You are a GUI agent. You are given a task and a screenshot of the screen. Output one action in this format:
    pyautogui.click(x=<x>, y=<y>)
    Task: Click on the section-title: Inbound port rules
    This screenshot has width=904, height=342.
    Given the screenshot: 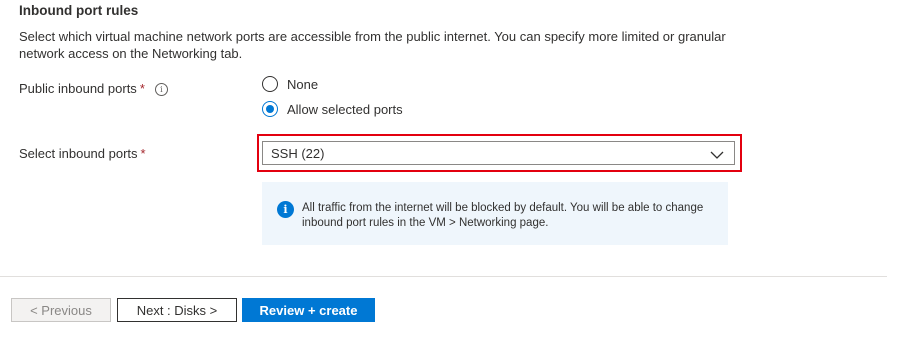 What is the action you would take?
    pyautogui.click(x=79, y=10)
    